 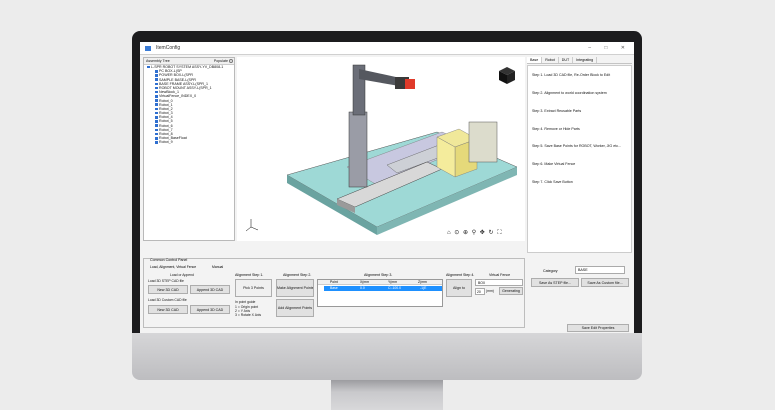 I want to click on align-step3-label: Alignment Step 3., so click(x=378, y=275).